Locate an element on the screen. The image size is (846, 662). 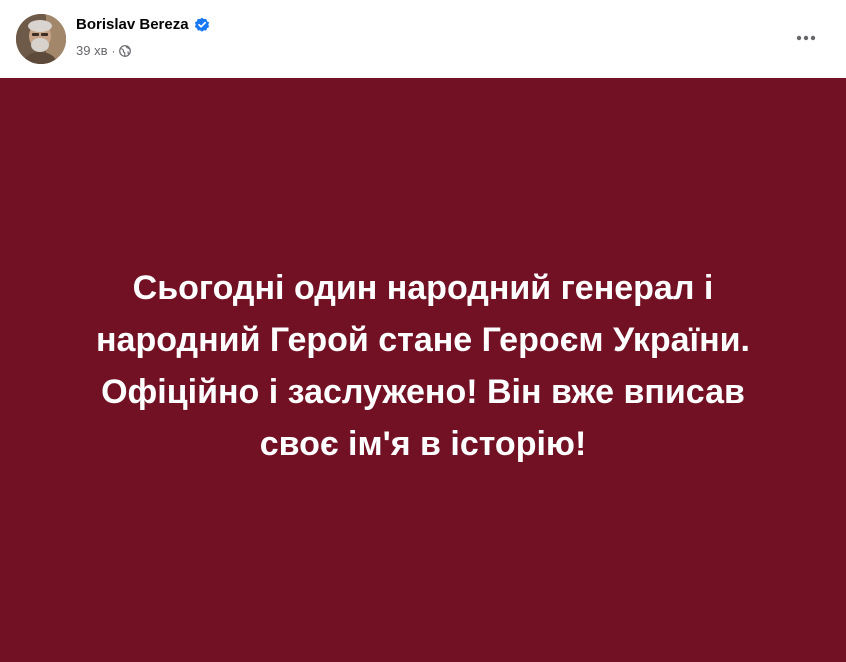
globe-icon is located at coordinates (125, 50).